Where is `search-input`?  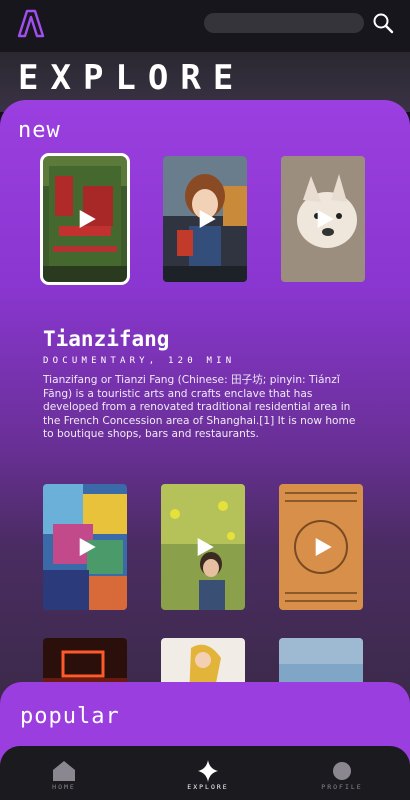
search-input is located at coordinates (284, 23).